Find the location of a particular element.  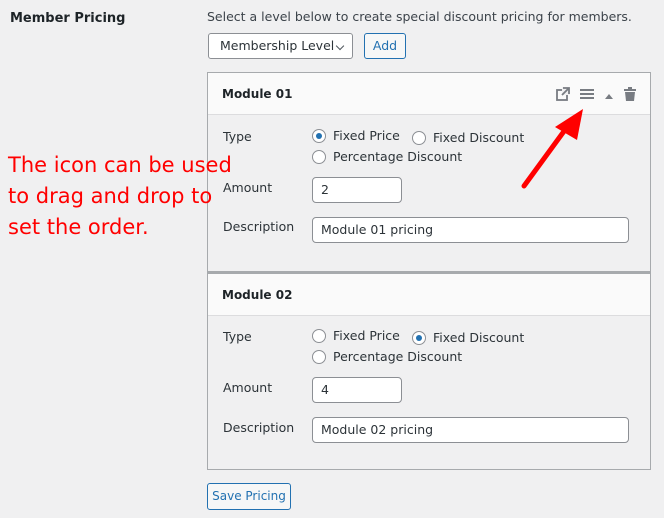

annotation-arrow-icon is located at coordinates (552, 149).